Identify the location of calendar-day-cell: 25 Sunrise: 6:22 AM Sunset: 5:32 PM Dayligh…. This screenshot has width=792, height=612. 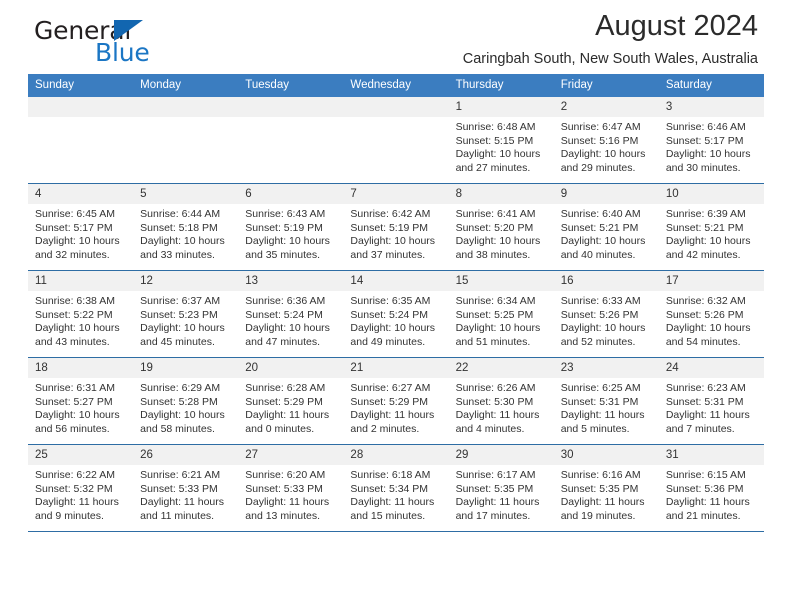
(81, 488).